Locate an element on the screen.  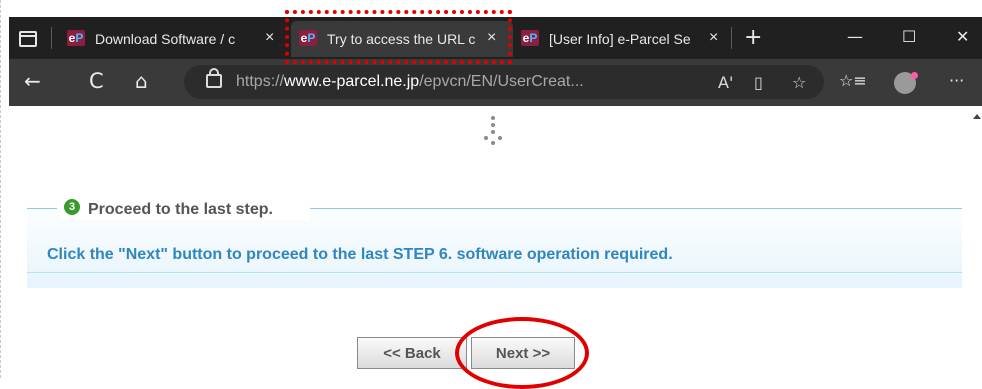
read-aloud-icon: A' is located at coordinates (725, 82).